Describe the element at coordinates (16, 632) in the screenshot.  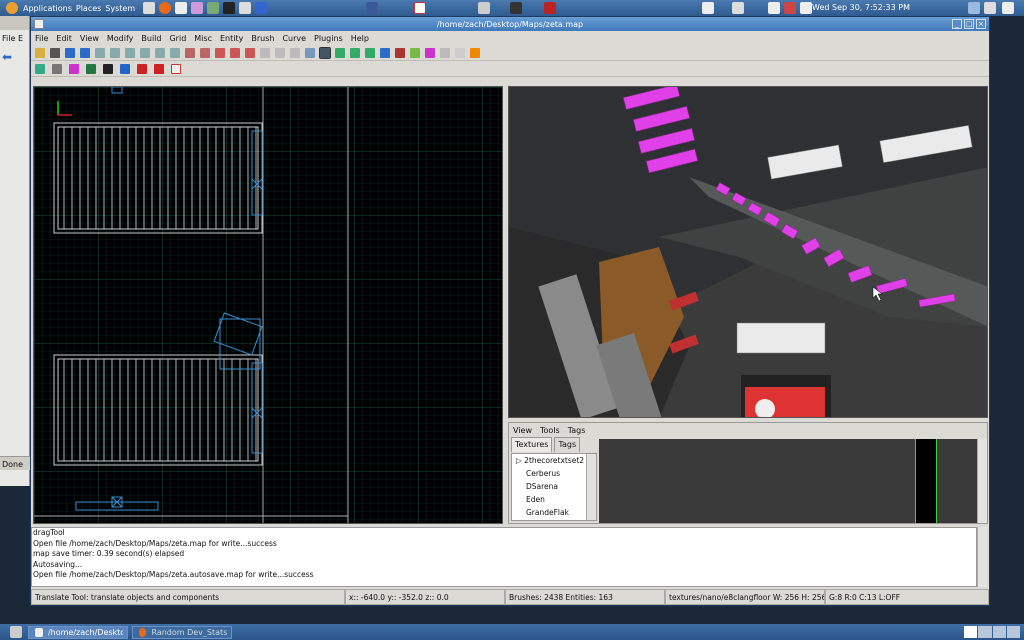
I see `show-desktop-icon` at that location.